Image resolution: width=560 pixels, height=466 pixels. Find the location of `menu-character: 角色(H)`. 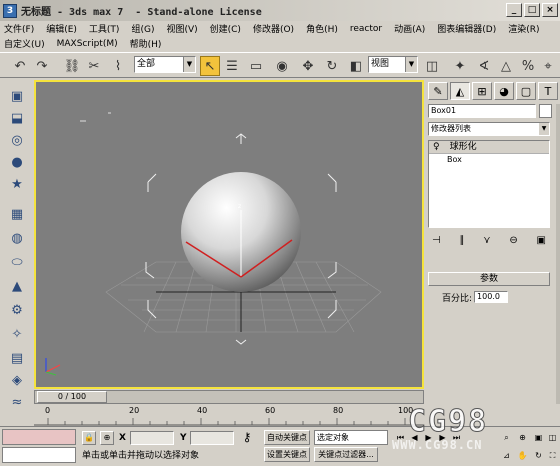

menu-character: 角色(H) is located at coordinates (322, 28).